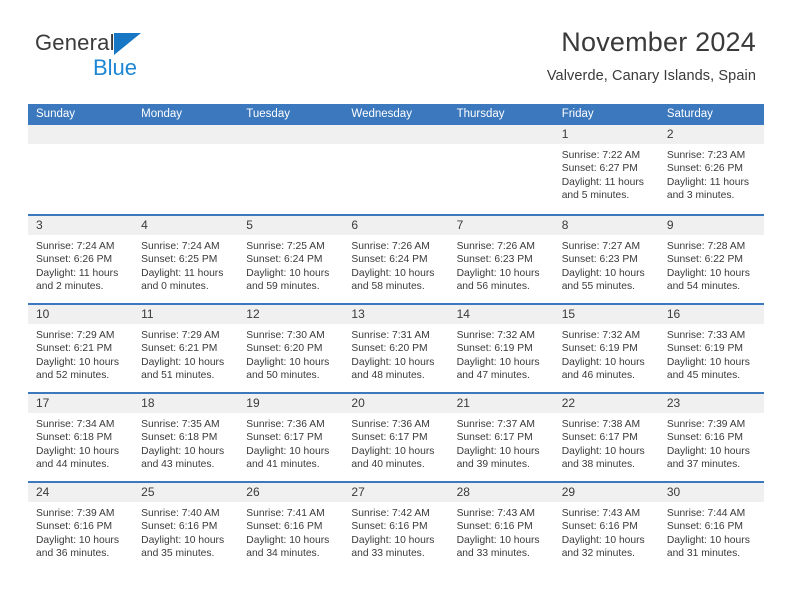 The image size is (792, 612). Describe the element at coordinates (390, 513) in the screenshot. I see `sunrise-text: Sunrise: 7:42 AM` at that location.